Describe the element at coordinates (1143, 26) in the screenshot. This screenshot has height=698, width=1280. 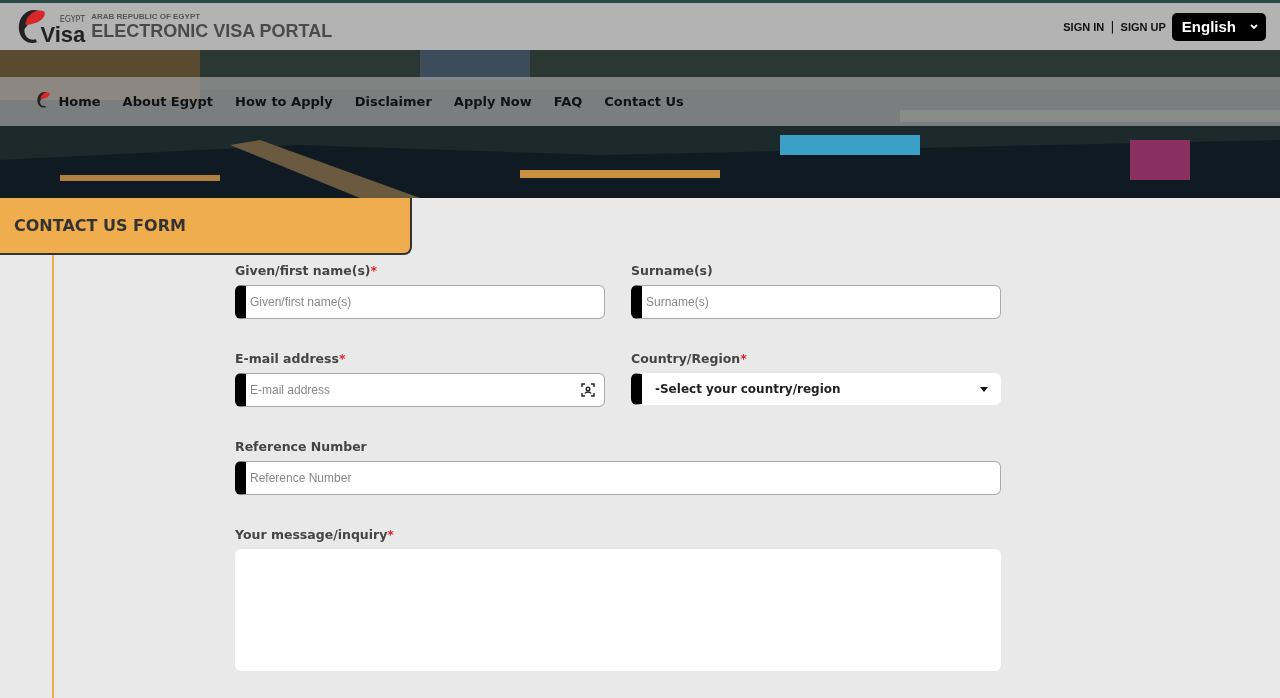
I see `sign-up-link: SIGN UP` at that location.